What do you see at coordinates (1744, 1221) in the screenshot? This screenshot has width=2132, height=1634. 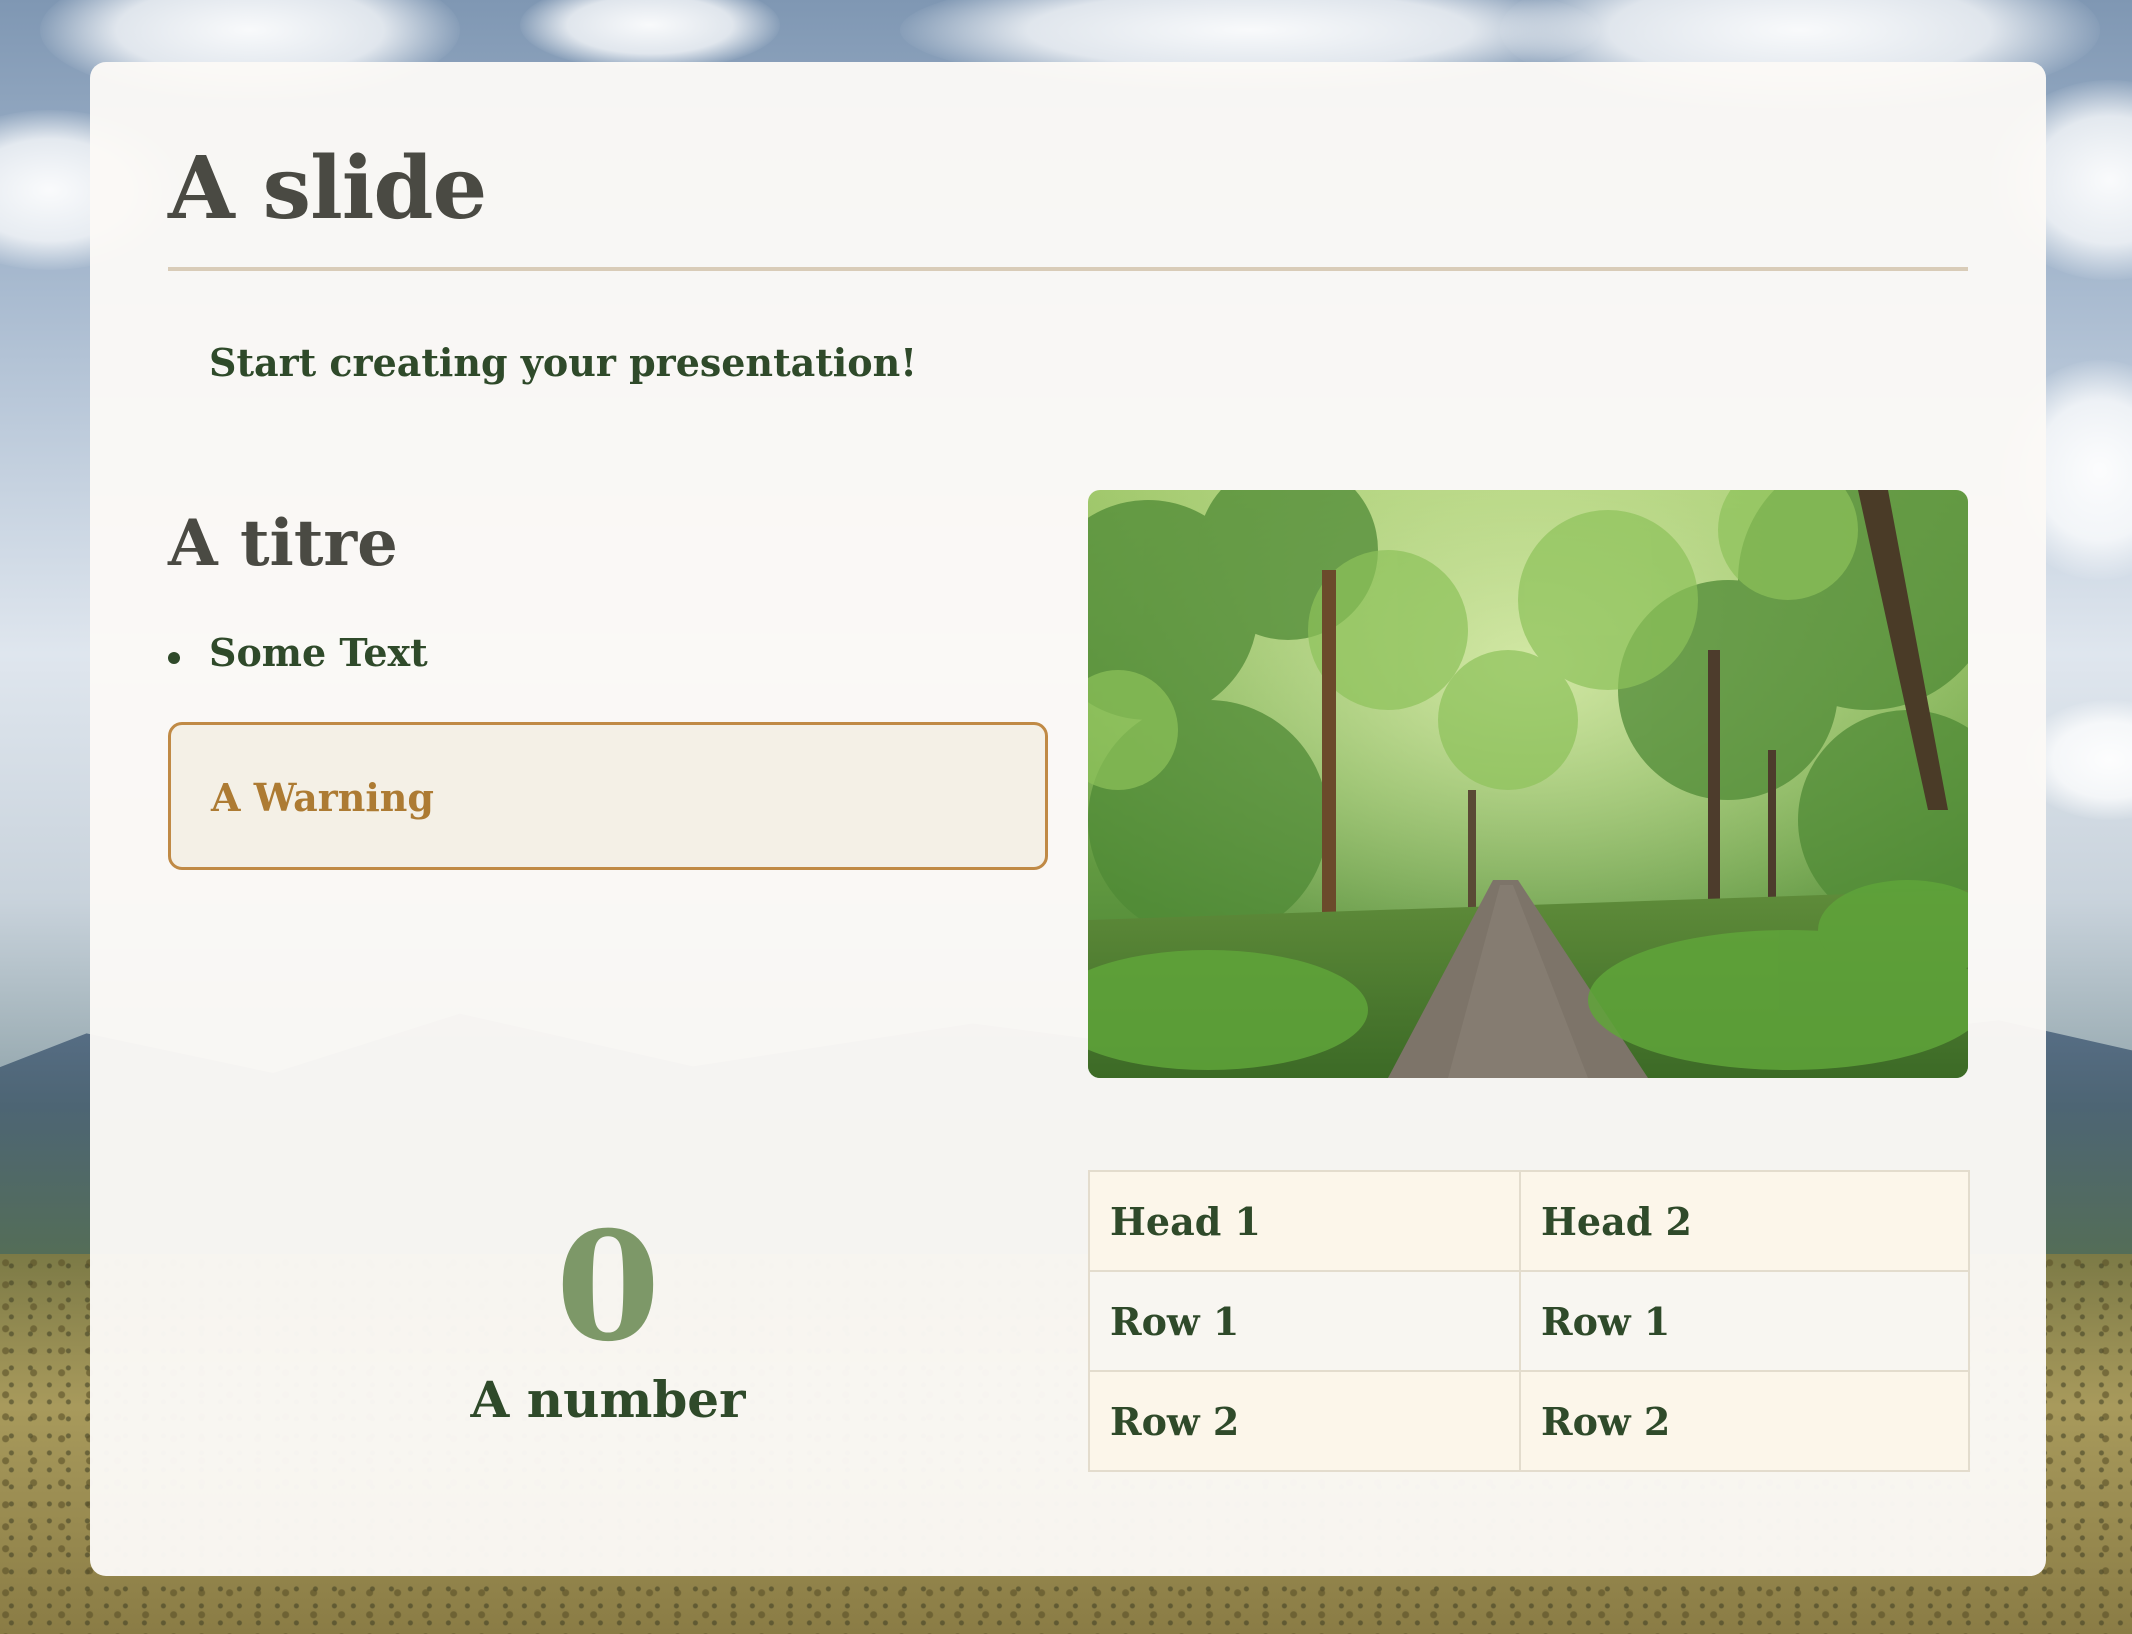 I see `table-header-cell: Head 2` at bounding box center [1744, 1221].